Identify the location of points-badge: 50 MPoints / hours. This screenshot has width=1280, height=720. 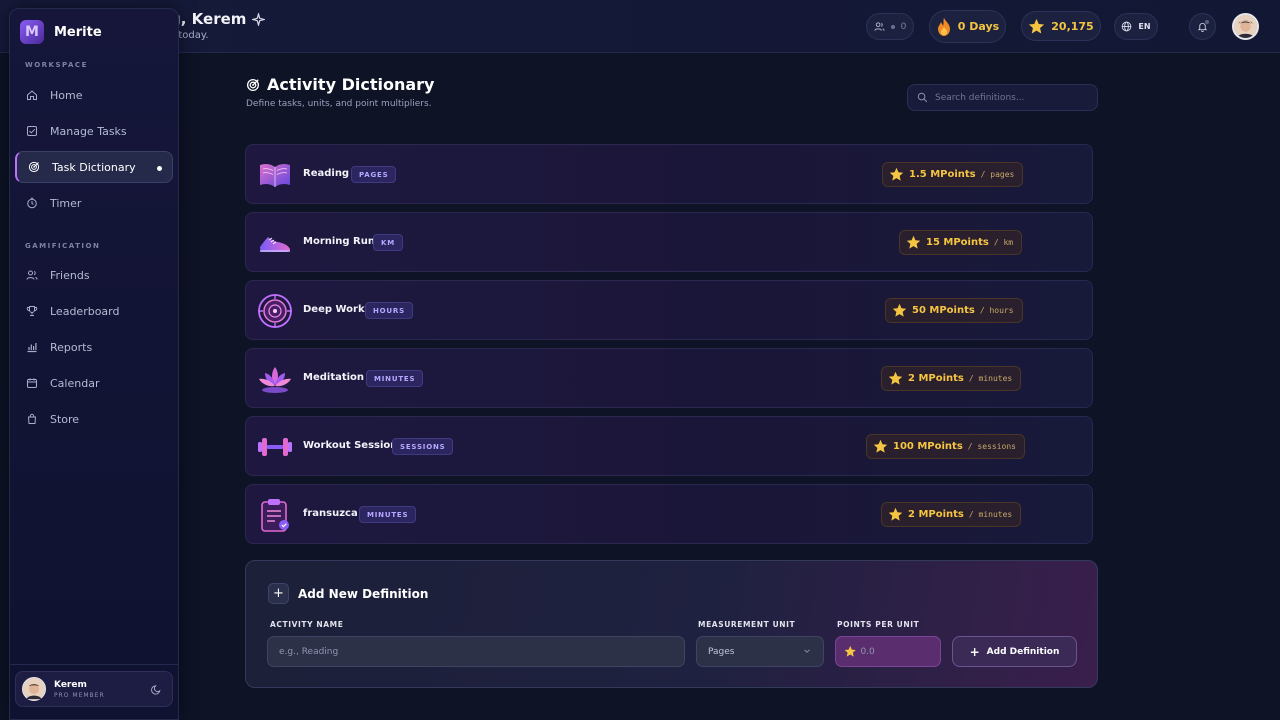
(954, 310).